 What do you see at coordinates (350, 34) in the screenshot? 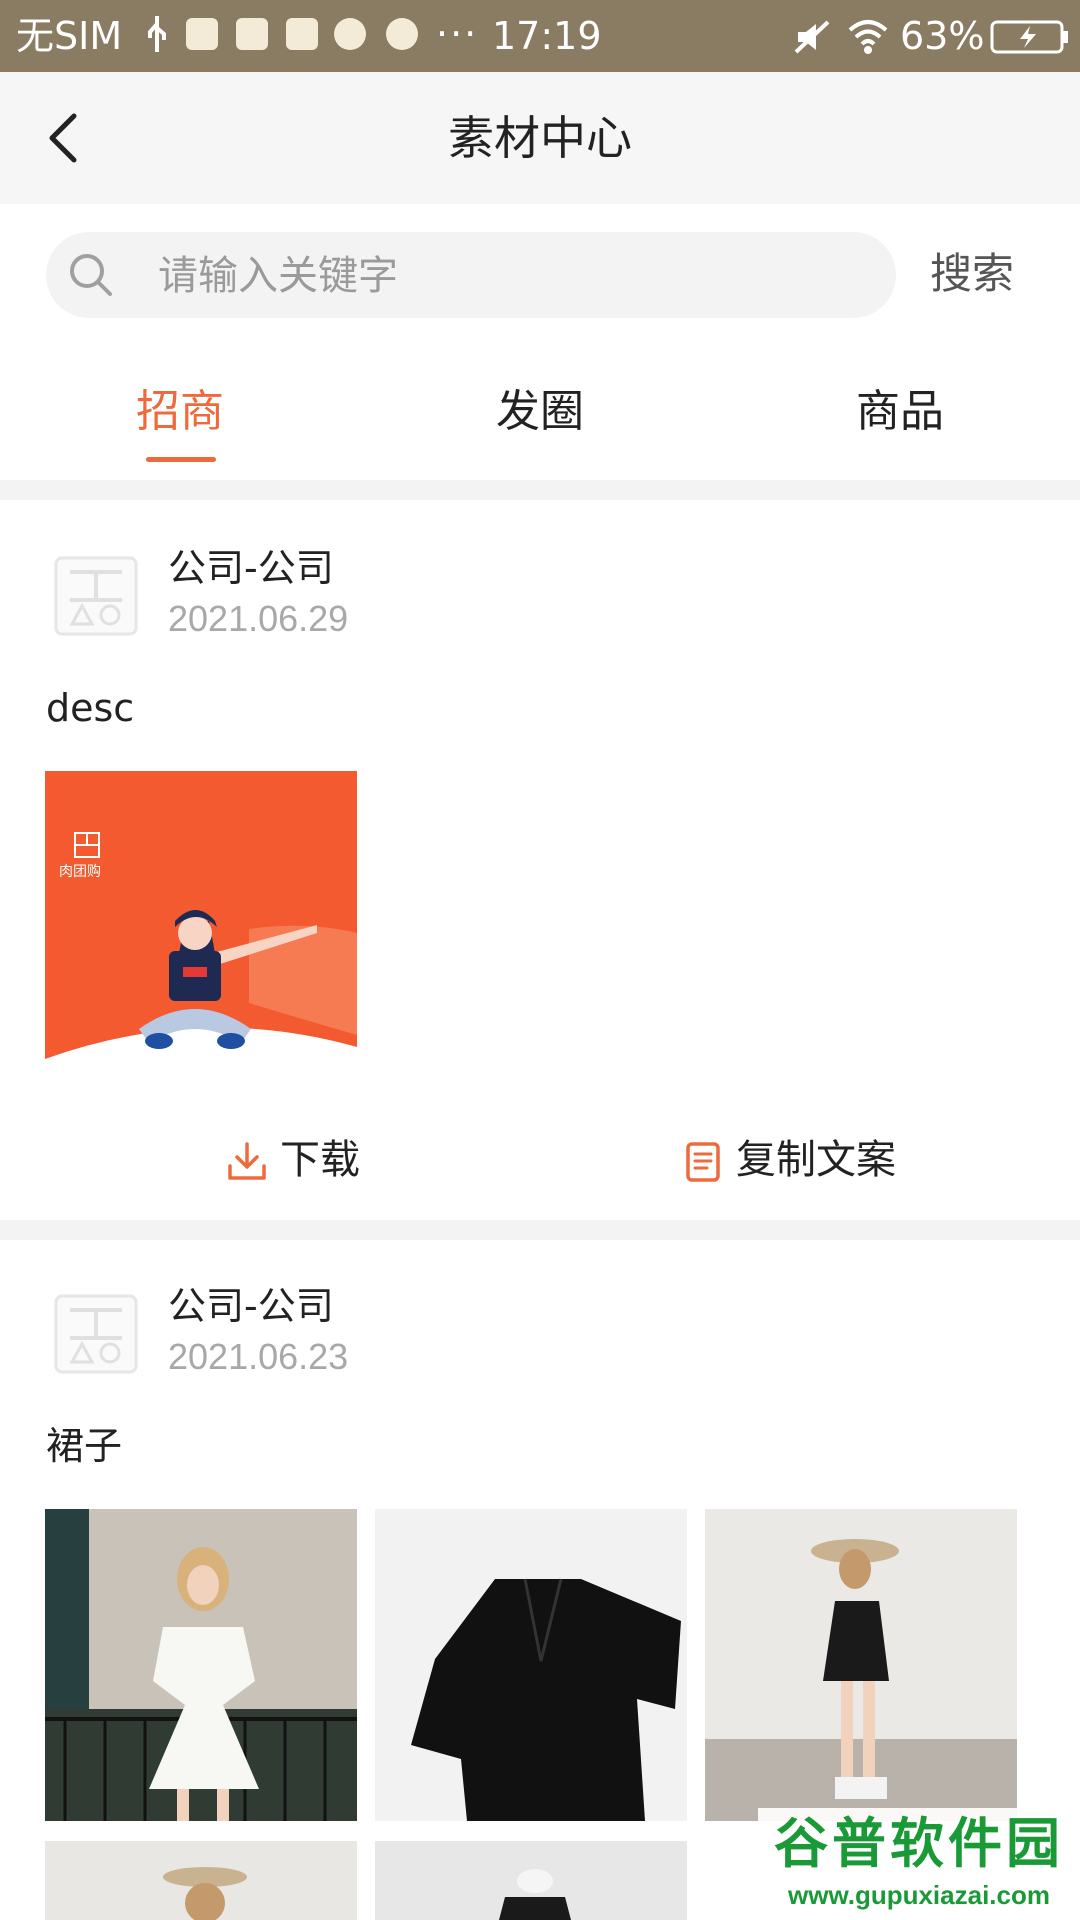
I see `planet-icon` at bounding box center [350, 34].